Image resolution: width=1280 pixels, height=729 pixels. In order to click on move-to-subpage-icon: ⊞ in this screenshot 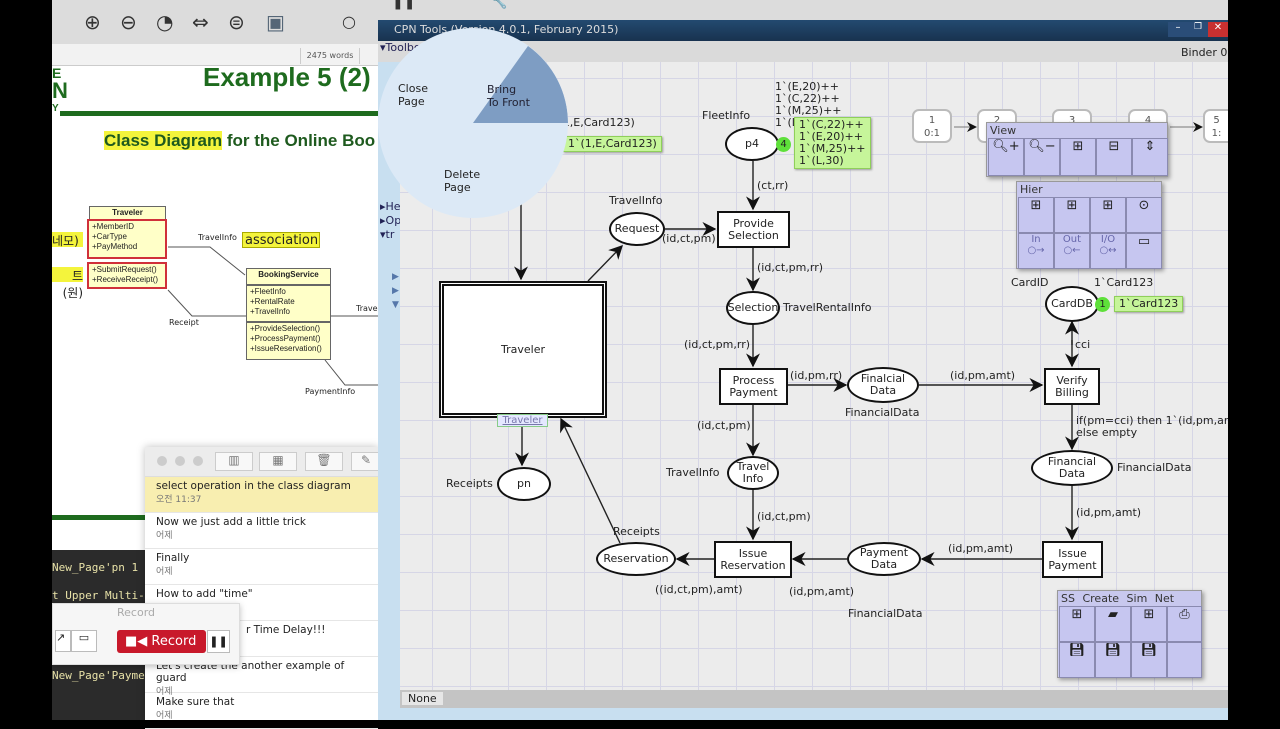, I will do `click(1036, 215)`.